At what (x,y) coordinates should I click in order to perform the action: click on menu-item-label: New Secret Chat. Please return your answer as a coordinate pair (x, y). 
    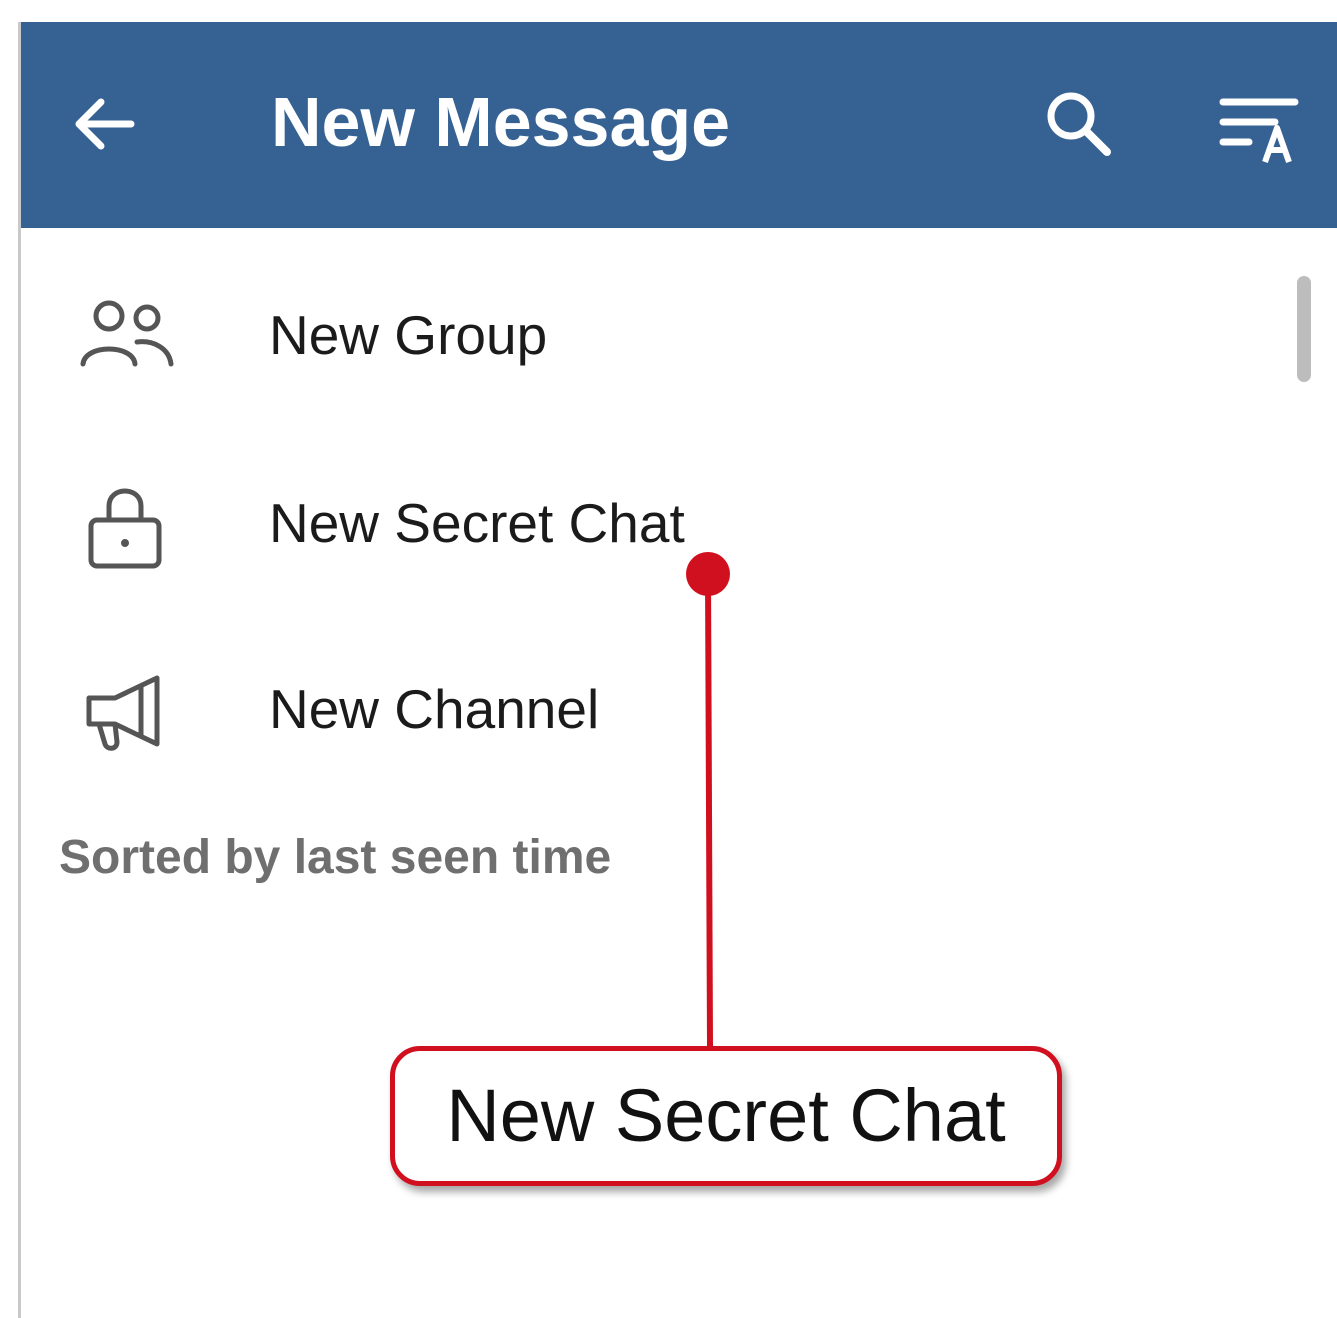
    Looking at the image, I should click on (477, 523).